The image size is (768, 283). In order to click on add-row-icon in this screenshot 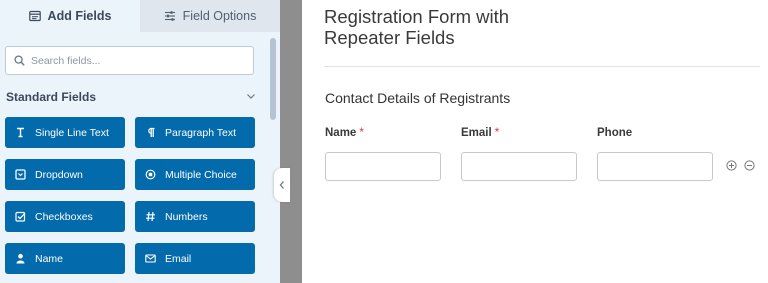, I will do `click(731, 165)`.